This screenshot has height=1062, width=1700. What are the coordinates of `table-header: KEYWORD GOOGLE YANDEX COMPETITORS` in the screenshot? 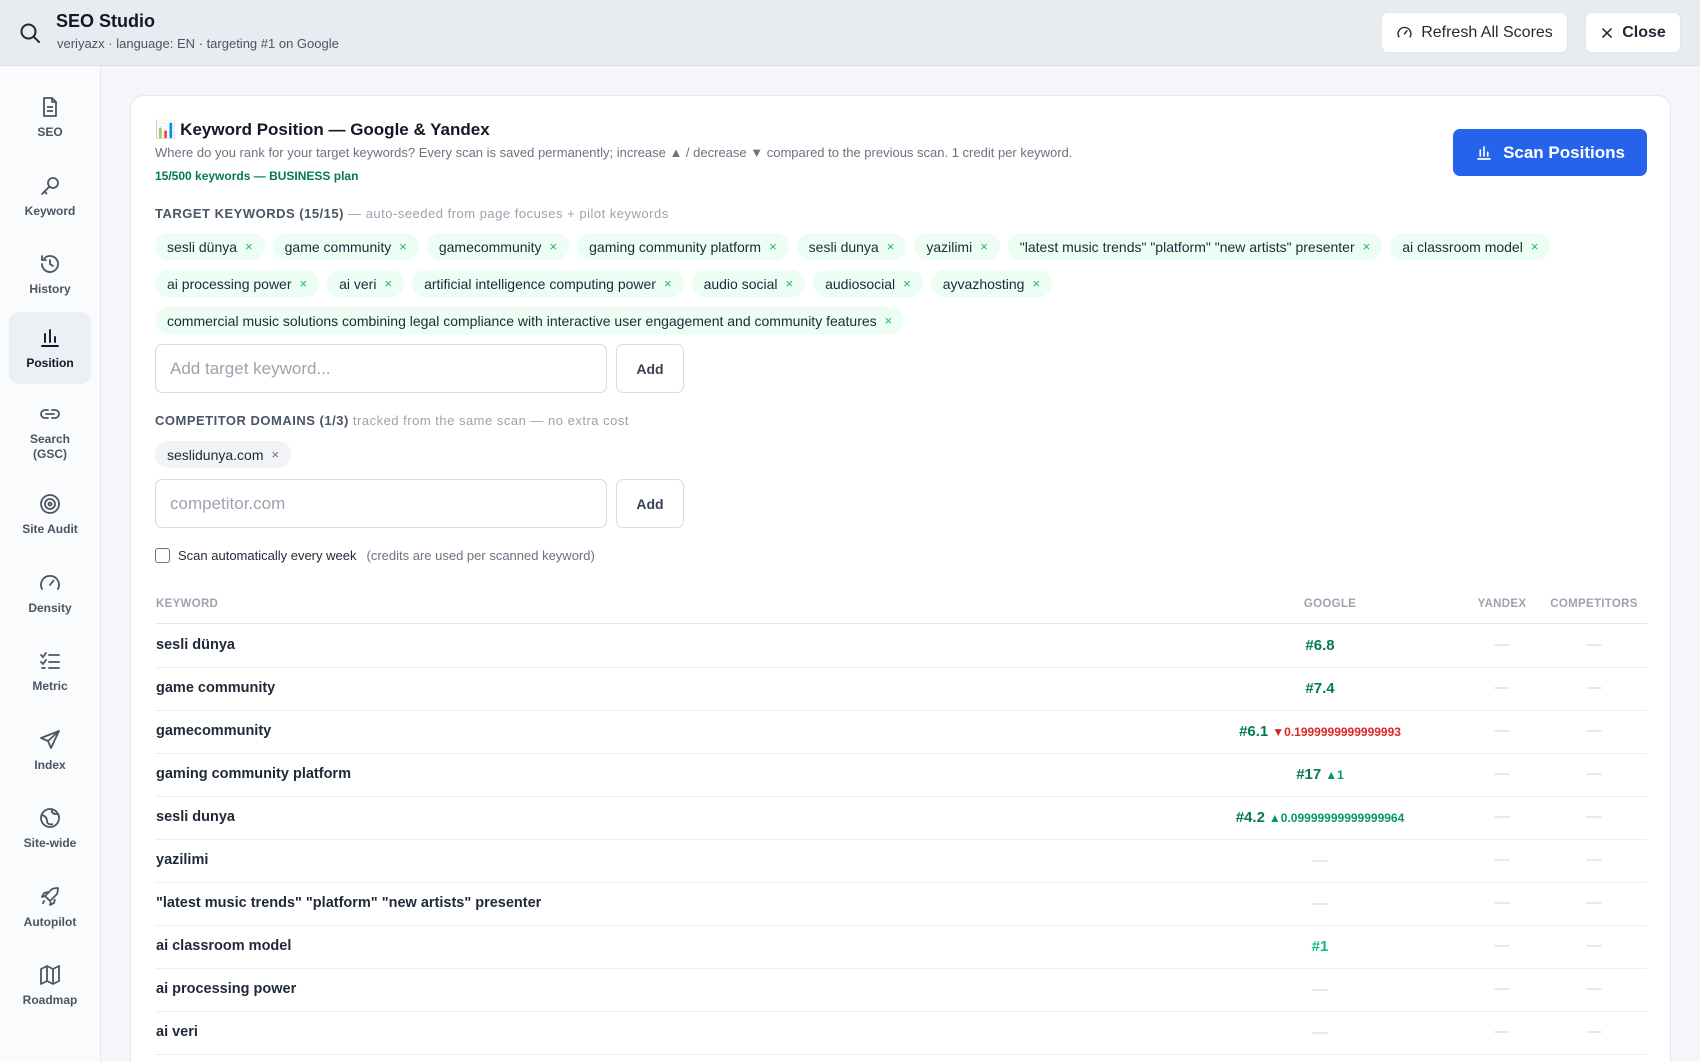 It's located at (901, 610).